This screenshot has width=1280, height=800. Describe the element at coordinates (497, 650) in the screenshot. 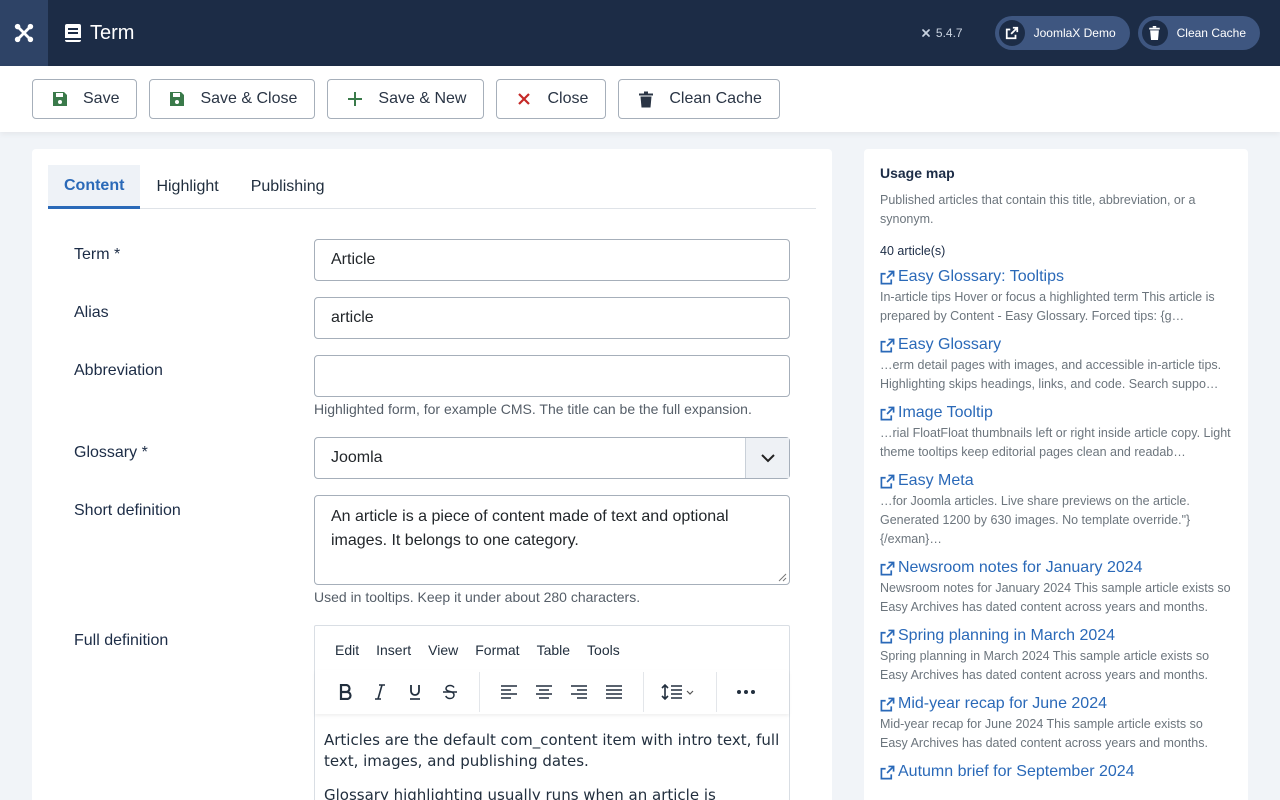

I see `menu-format: Format` at that location.